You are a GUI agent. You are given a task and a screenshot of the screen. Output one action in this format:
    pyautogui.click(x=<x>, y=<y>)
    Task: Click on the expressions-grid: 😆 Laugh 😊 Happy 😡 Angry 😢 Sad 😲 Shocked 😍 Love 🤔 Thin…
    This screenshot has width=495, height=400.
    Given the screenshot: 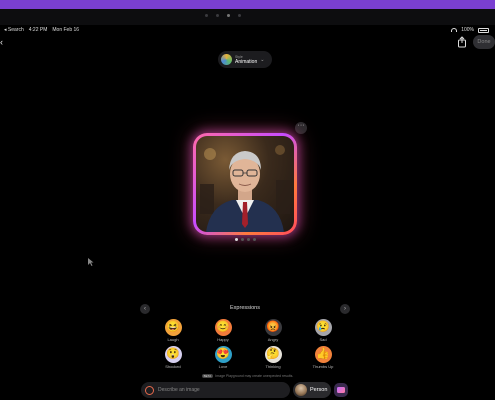 What is the action you would take?
    pyautogui.click(x=248, y=344)
    